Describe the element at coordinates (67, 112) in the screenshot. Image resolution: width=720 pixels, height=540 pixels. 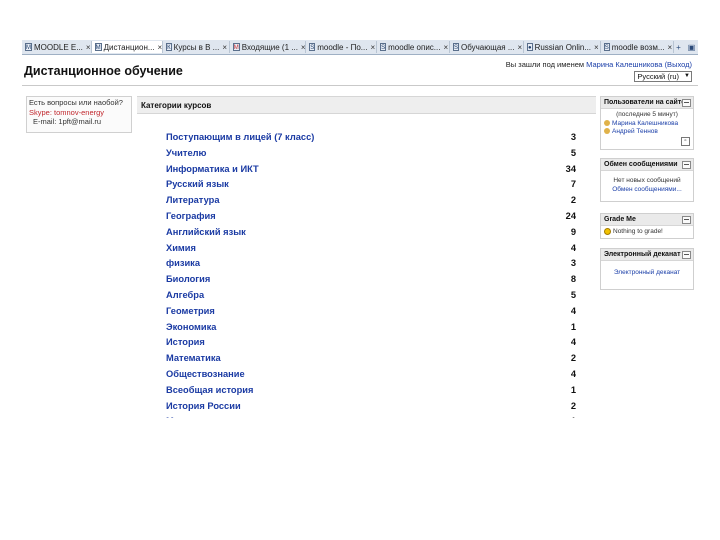
I see `contact-skype: Skype: tomnov-energy` at that location.